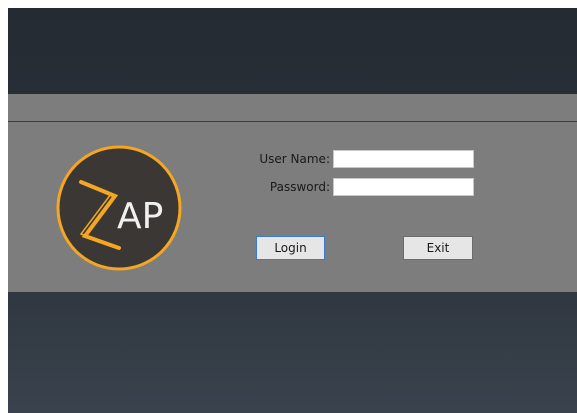  Describe the element at coordinates (299, 187) in the screenshot. I see `password-label: Password:` at that location.